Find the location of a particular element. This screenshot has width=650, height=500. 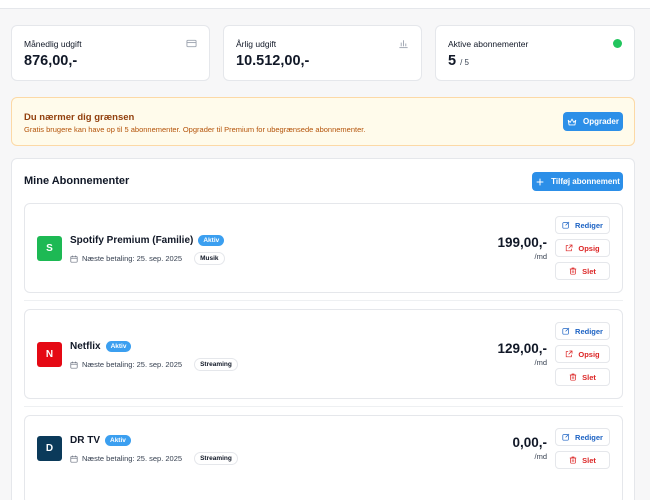

add-subscription-button: Tilføj abonnement is located at coordinates (577, 181).